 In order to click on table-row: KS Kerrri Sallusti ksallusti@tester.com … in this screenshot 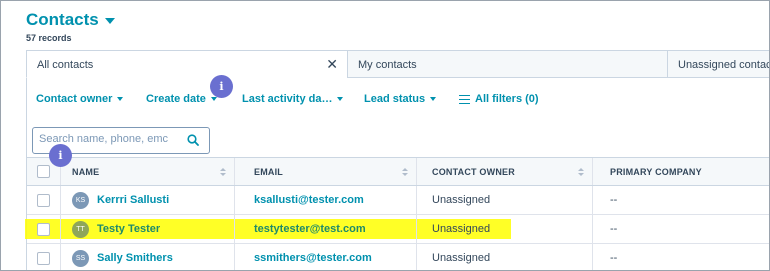, I will do `click(398, 200)`.